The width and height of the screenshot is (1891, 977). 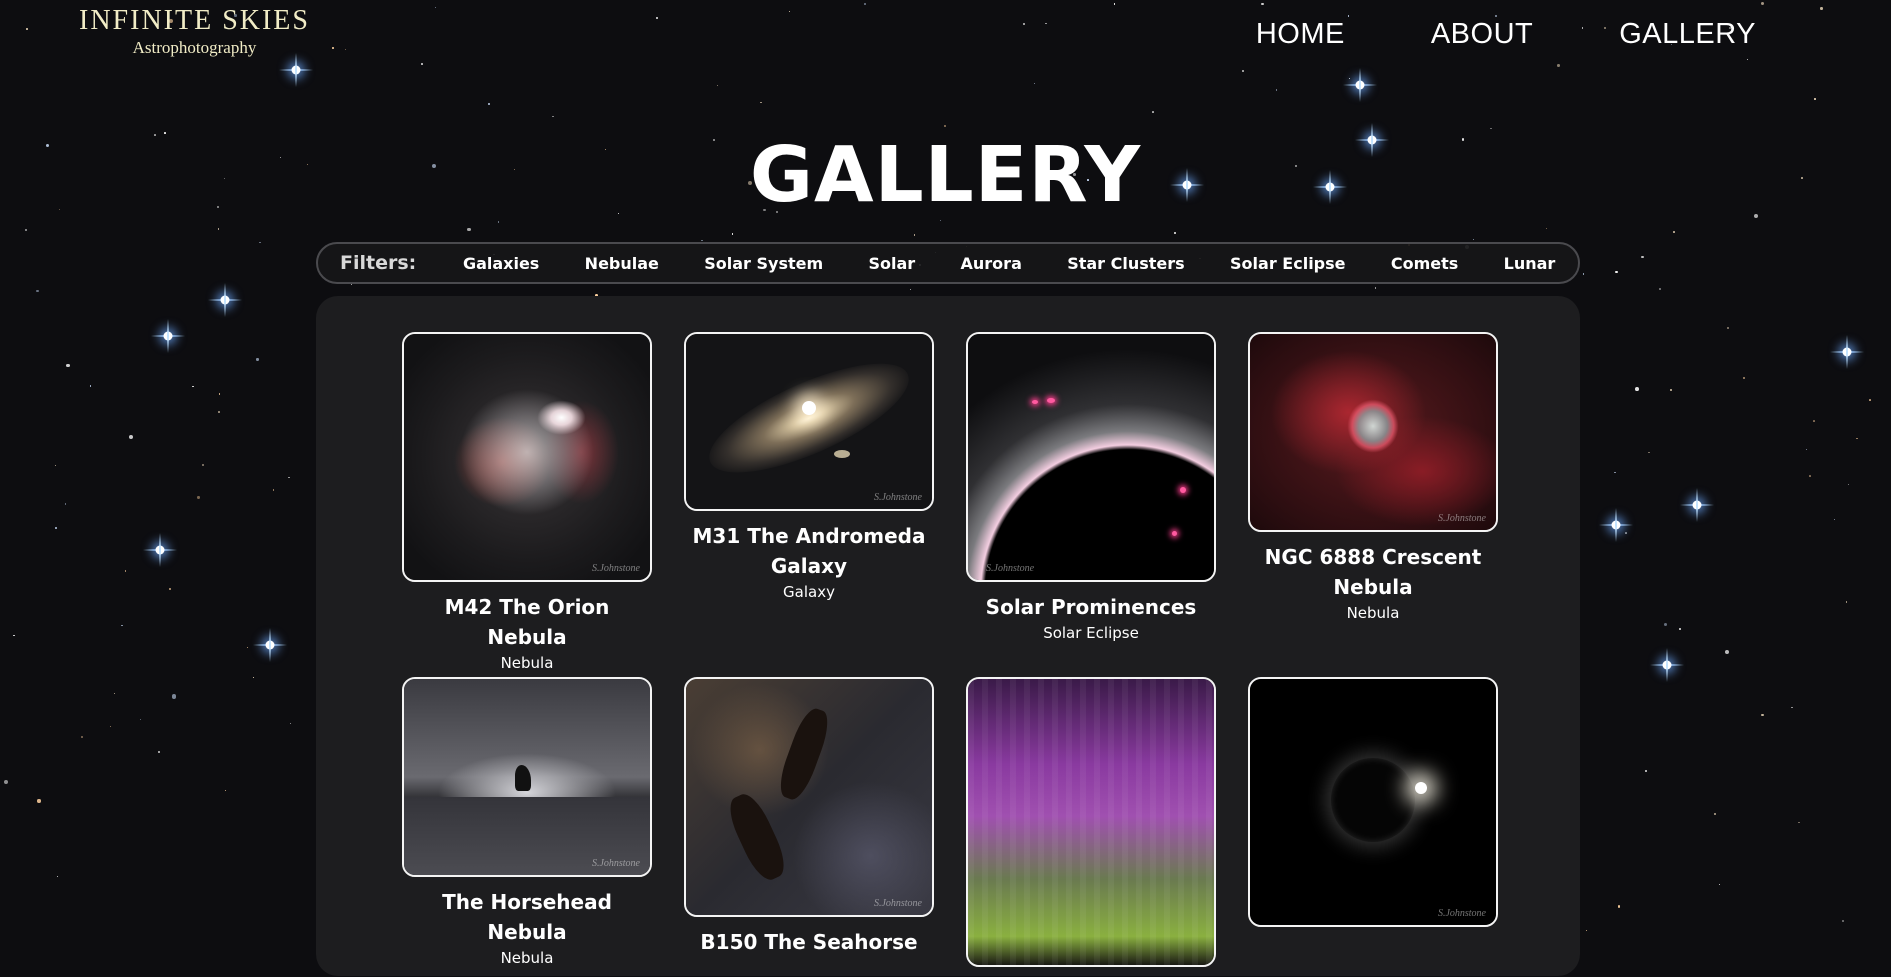 I want to click on logo-subtitle: Astrophotography, so click(x=194, y=47).